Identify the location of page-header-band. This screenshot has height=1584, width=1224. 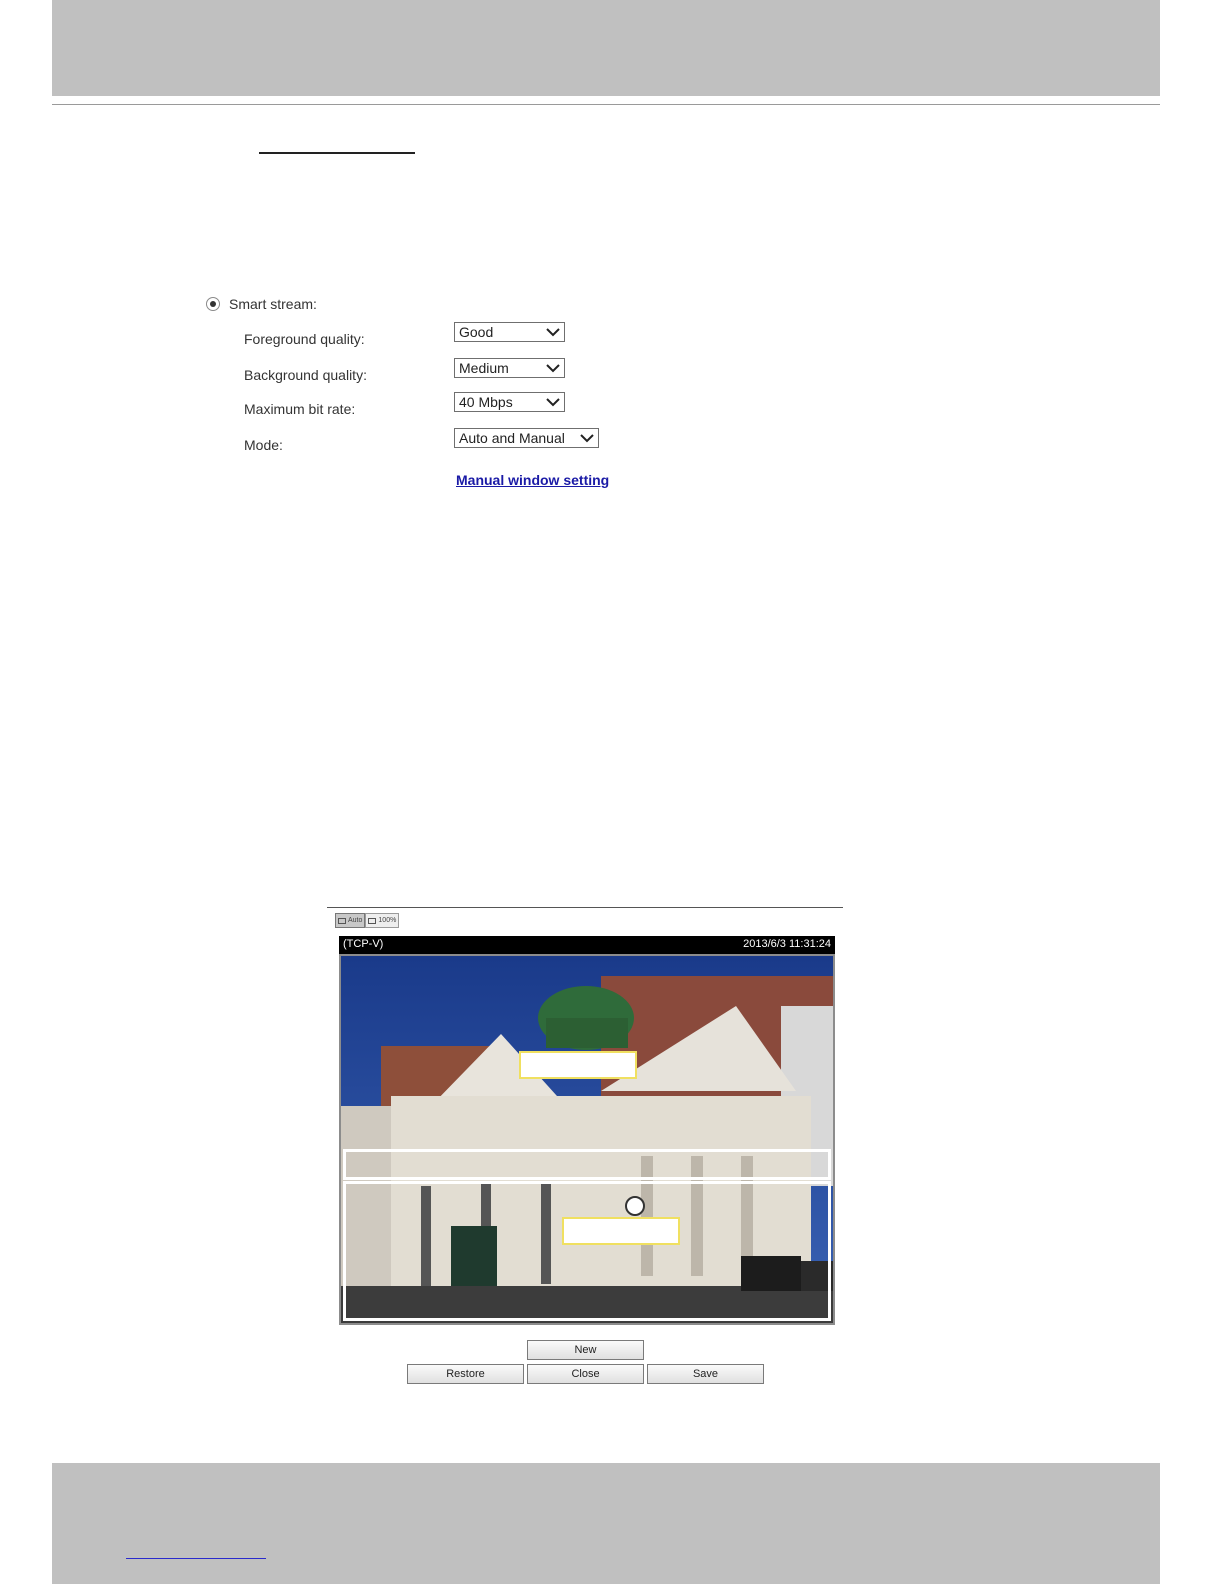
(606, 48).